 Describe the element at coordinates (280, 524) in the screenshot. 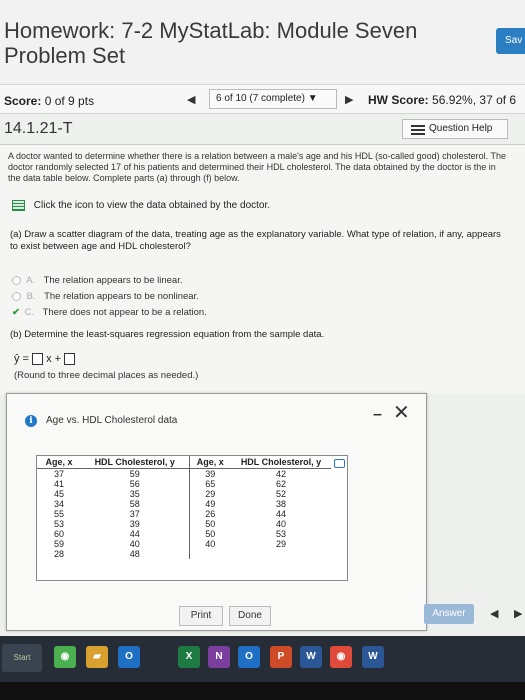

I see `hdl-cell: 40` at that location.